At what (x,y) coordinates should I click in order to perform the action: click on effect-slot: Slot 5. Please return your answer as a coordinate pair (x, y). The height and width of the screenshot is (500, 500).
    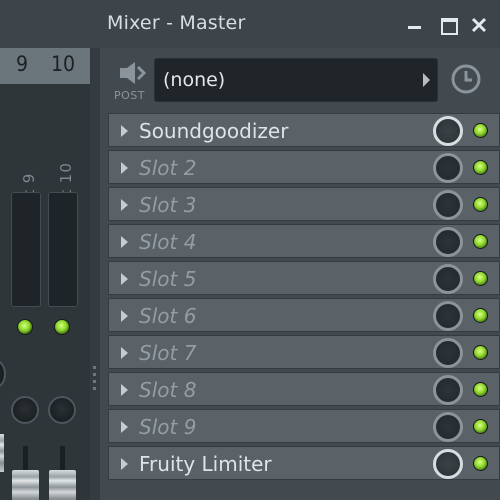
    Looking at the image, I should click on (304, 278).